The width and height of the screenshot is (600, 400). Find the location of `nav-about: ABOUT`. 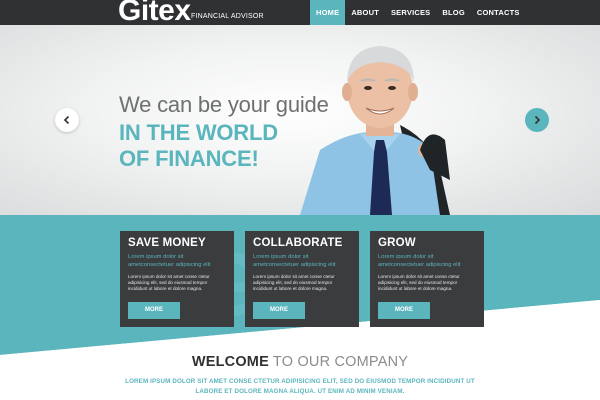

nav-about: ABOUT is located at coordinates (365, 12).